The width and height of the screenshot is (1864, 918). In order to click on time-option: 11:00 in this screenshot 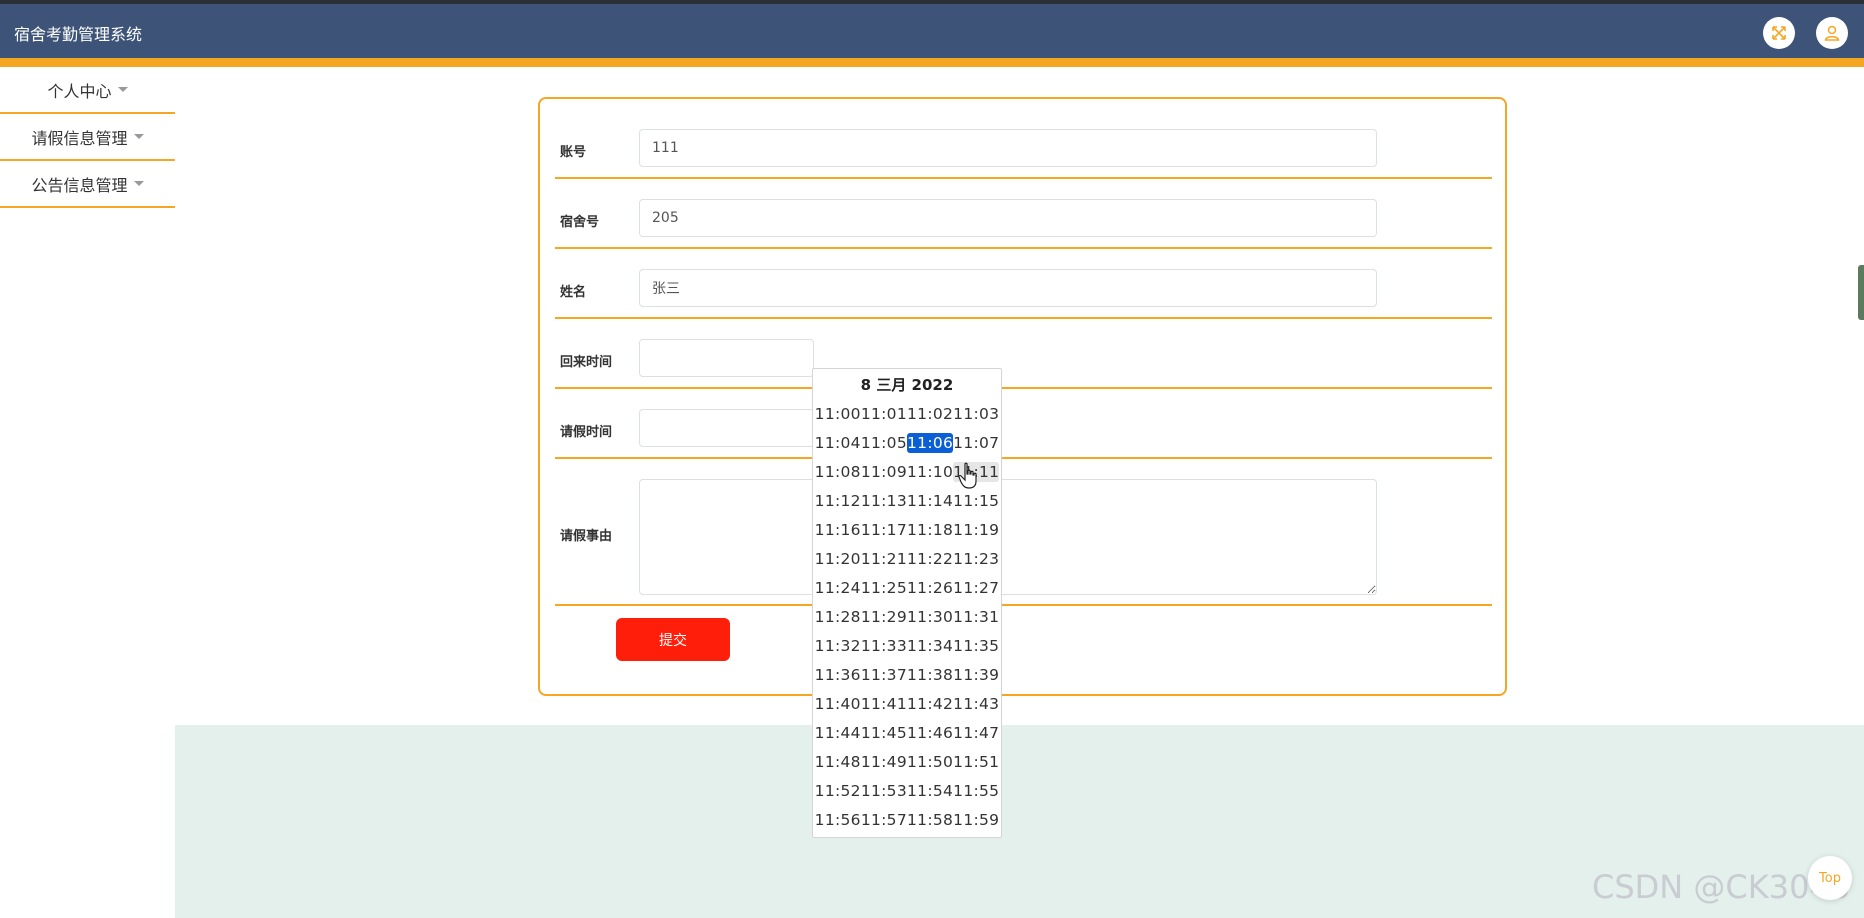, I will do `click(838, 414)`.